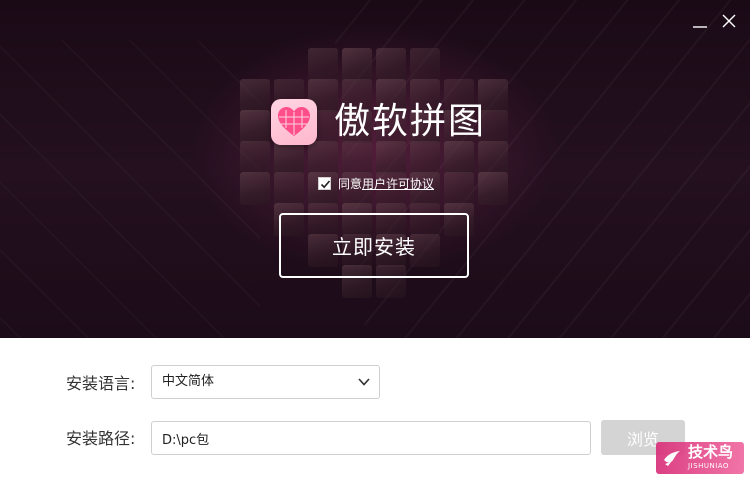 The width and height of the screenshot is (750, 480). I want to click on agreement-checkbox, so click(324, 183).